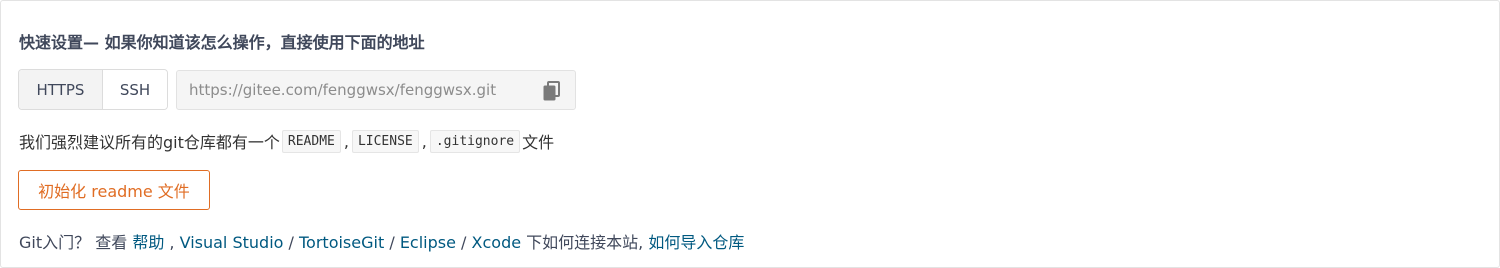 The height and width of the screenshot is (268, 1500). What do you see at coordinates (696, 242) in the screenshot?
I see `import-repo-link: 如何导入仓库` at bounding box center [696, 242].